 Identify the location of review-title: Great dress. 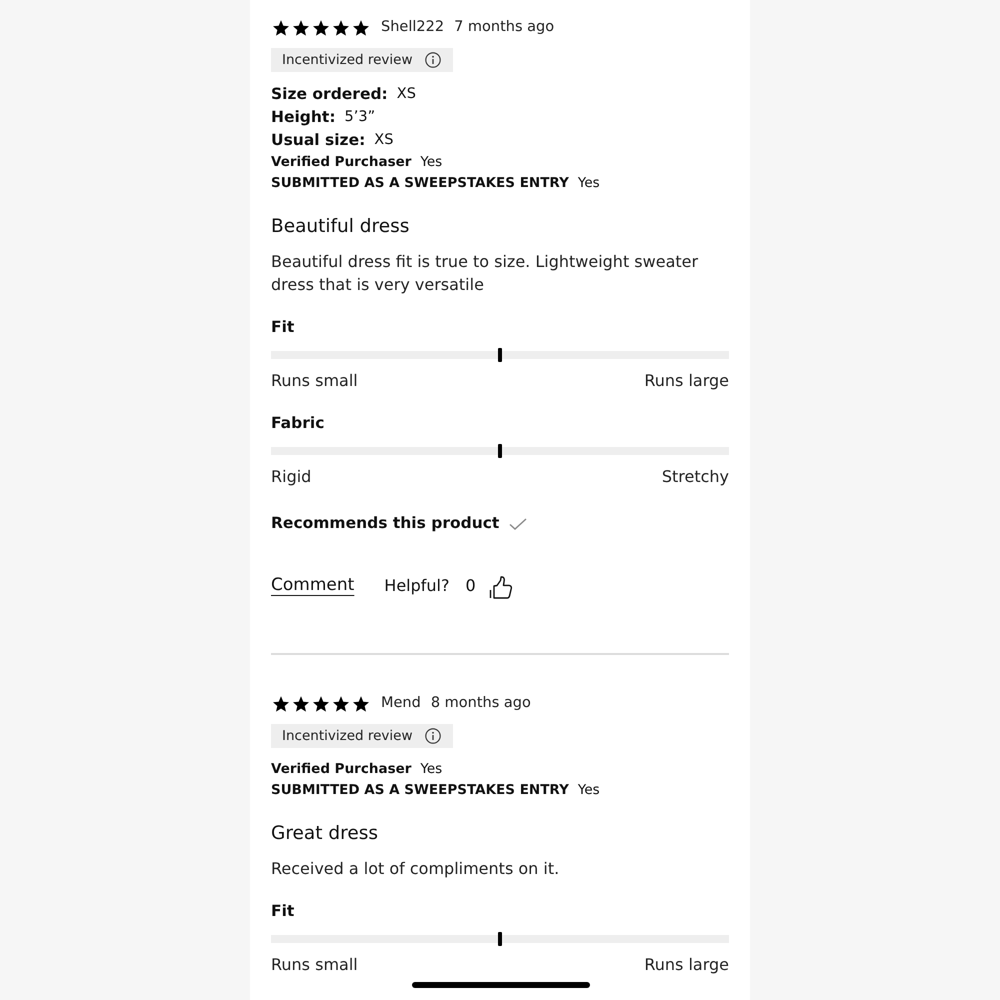
(325, 834).